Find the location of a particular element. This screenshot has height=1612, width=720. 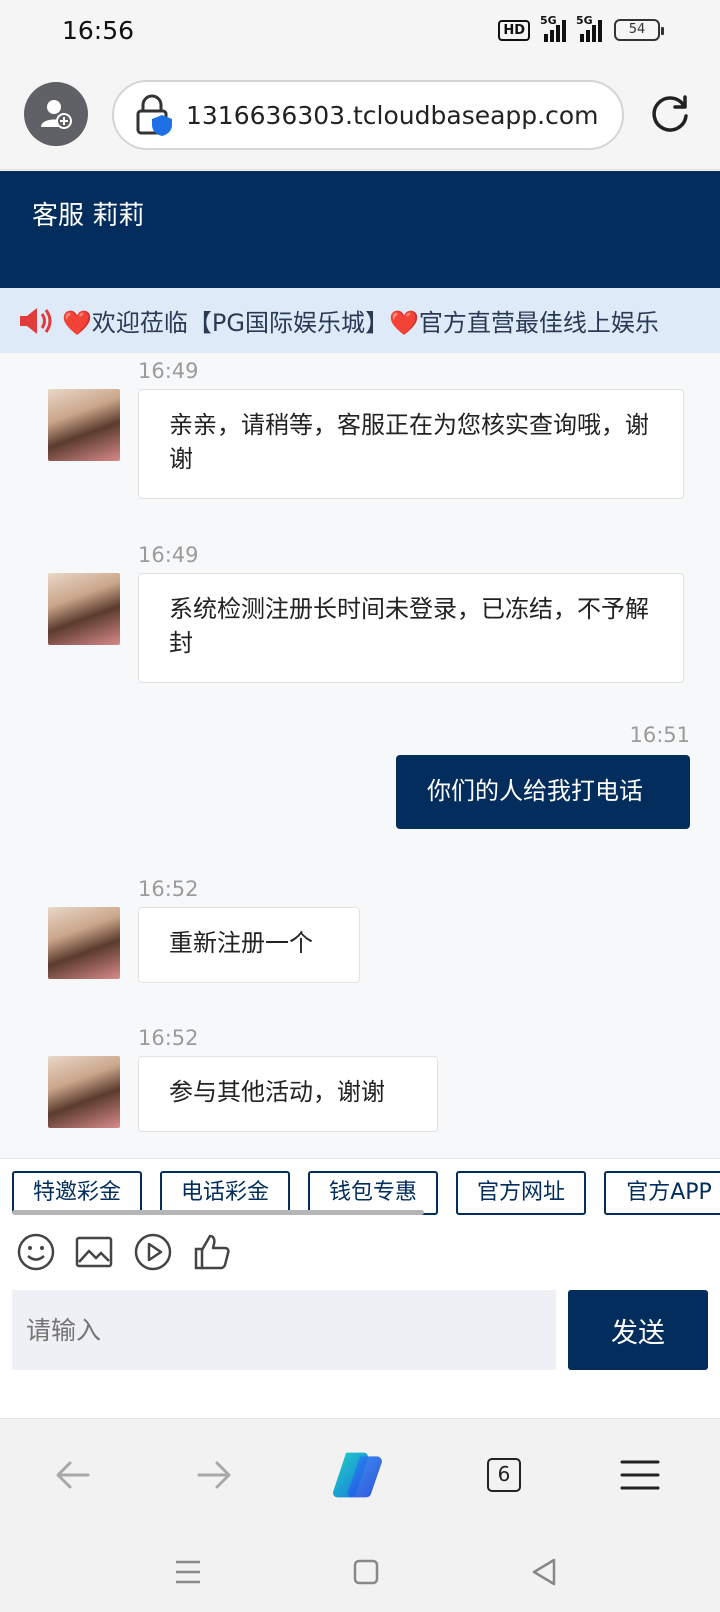

quick-reply-button: 钱包专惠 is located at coordinates (373, 1193).